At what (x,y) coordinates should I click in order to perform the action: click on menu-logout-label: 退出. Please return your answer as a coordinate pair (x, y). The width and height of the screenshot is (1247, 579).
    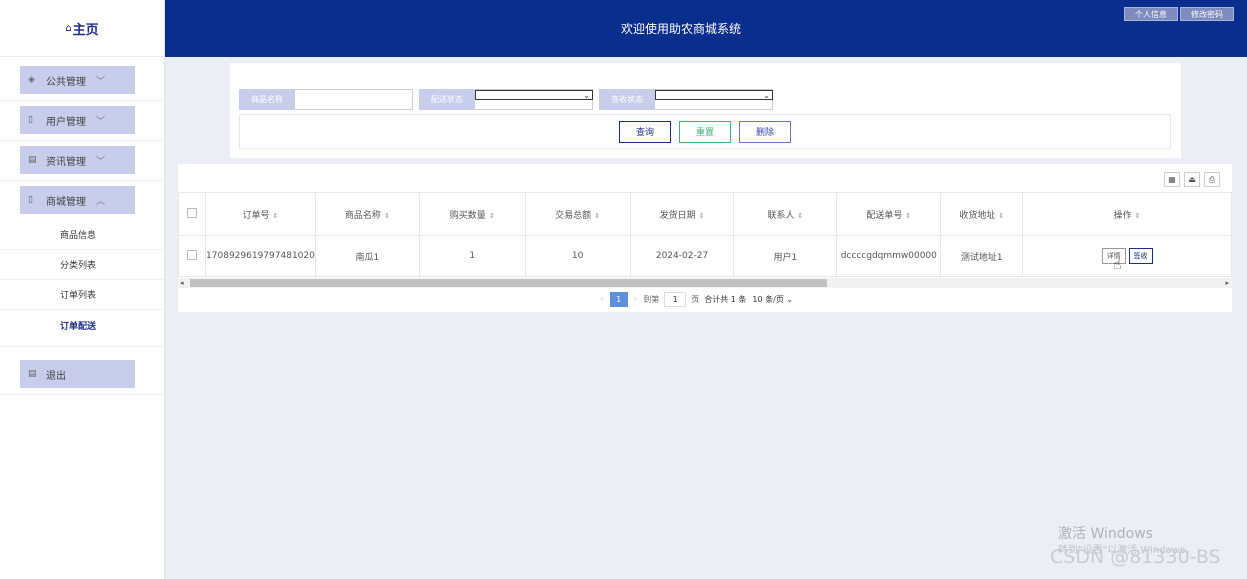
    Looking at the image, I should click on (56, 376).